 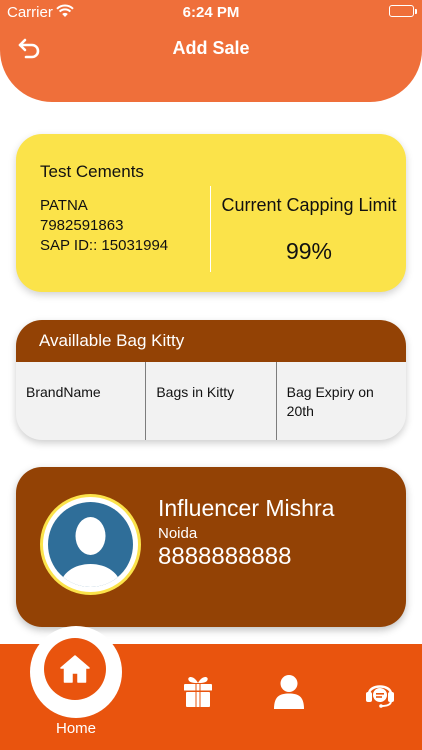 I want to click on status-bar: Carrier 6:24 PM, so click(x=211, y=12).